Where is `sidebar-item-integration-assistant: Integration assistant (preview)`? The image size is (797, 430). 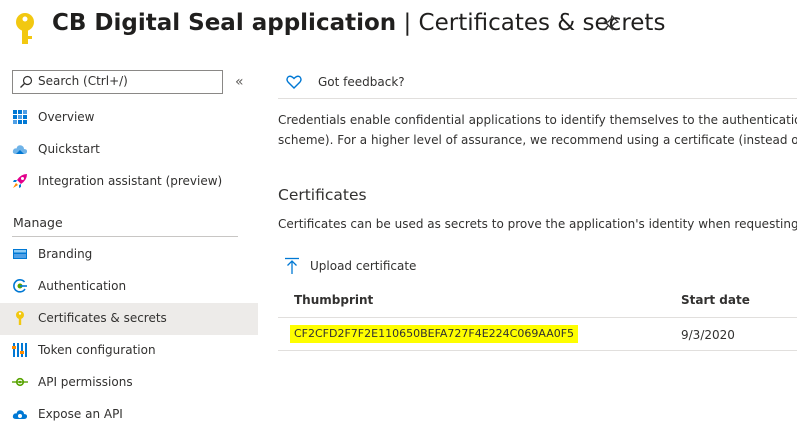 sidebar-item-integration-assistant: Integration assistant (preview) is located at coordinates (129, 182).